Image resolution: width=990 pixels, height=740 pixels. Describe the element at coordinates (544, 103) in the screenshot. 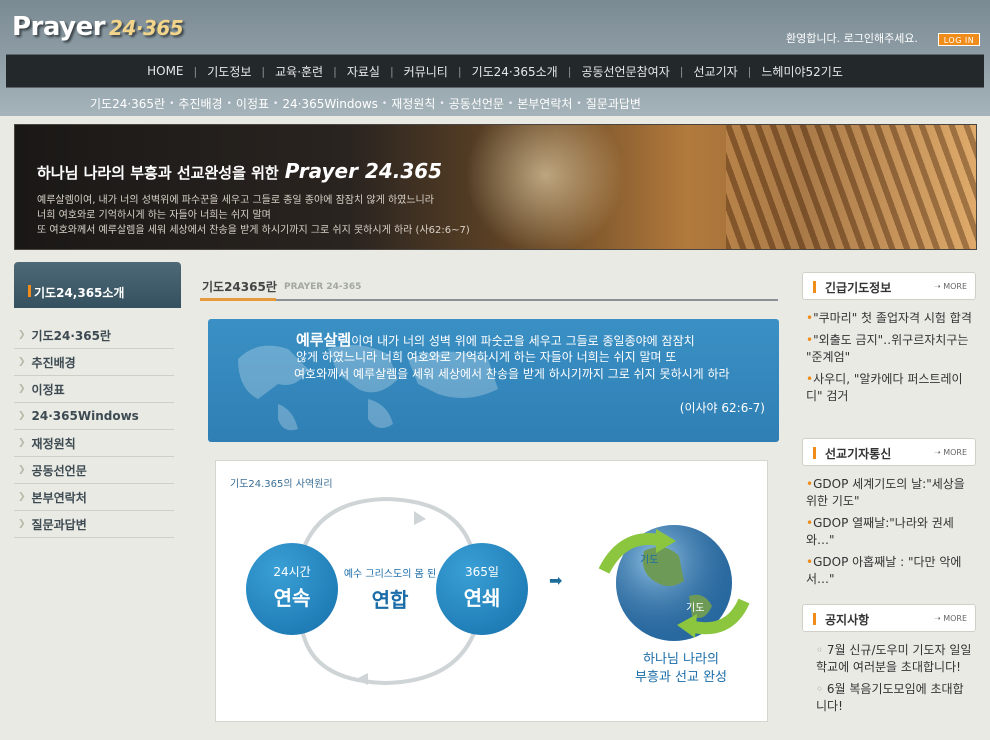

I see `subnav-item: 본부연락처` at that location.